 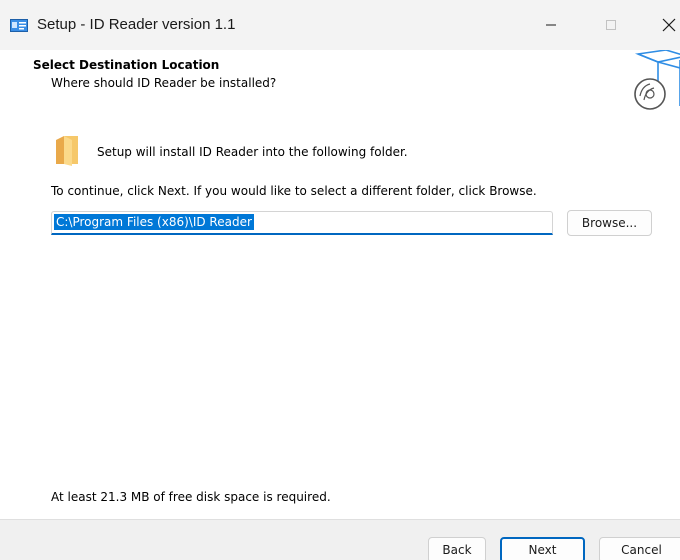 What do you see at coordinates (164, 83) in the screenshot?
I see `page-subtitle: Where should ID Reader be installed?` at bounding box center [164, 83].